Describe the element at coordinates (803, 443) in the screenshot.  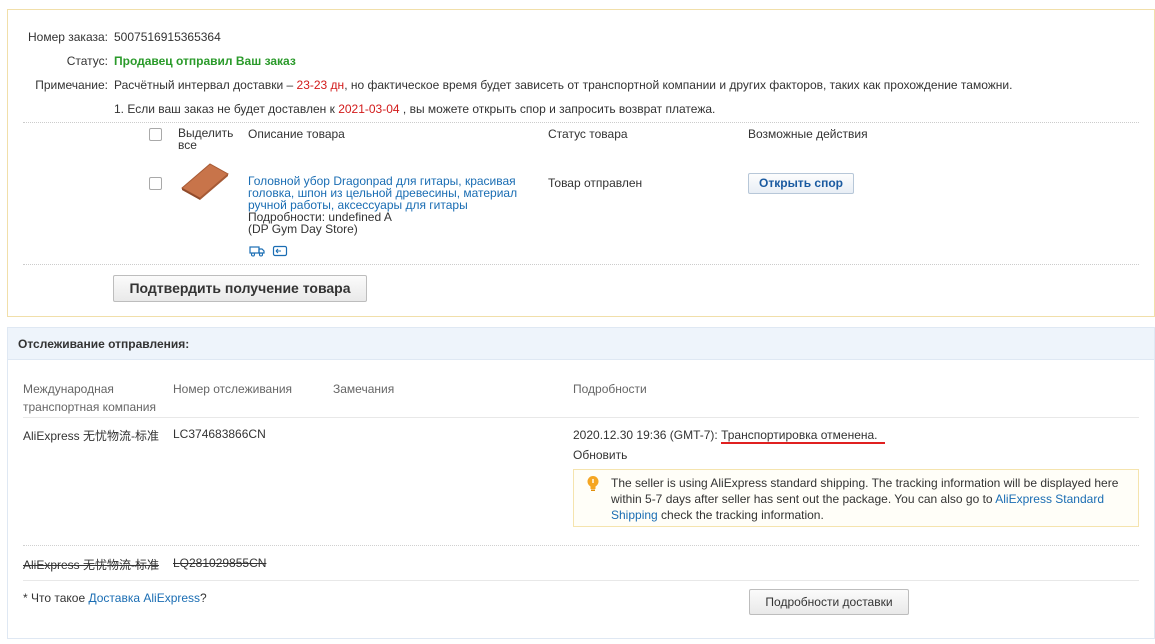
I see `highlight-underline` at that location.